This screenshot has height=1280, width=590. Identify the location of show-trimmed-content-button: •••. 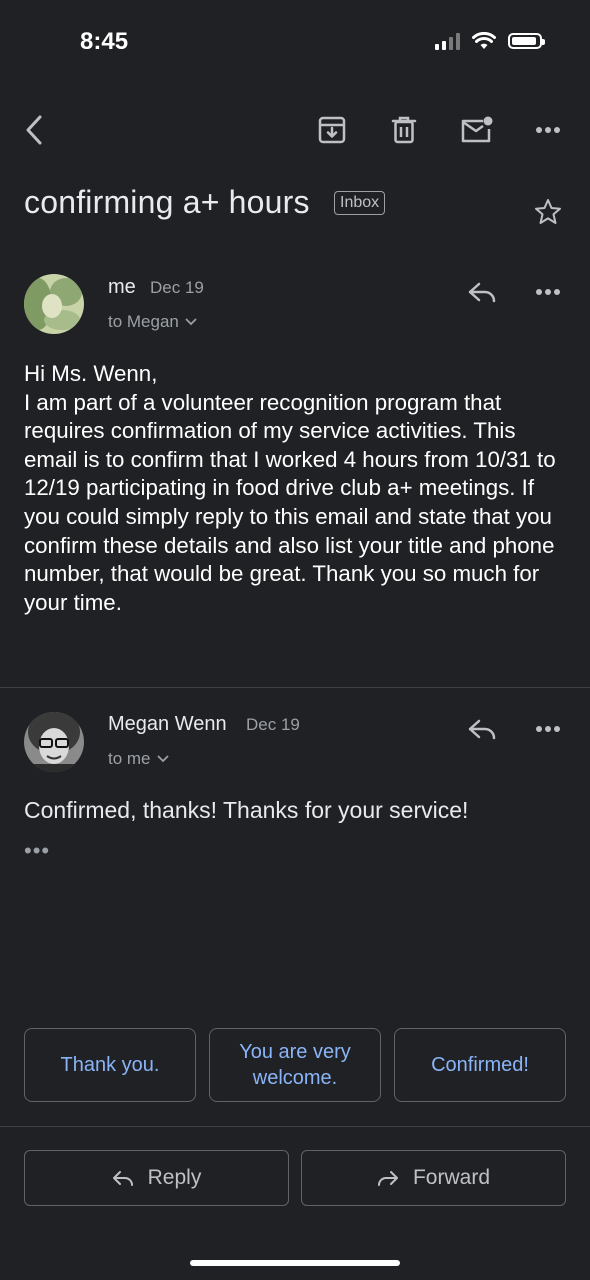
(37, 851).